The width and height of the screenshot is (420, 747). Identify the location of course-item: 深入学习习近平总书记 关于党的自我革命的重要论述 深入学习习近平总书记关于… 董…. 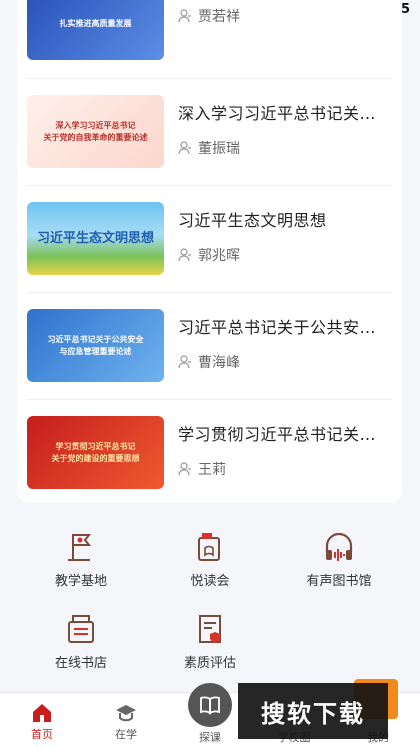
(209, 131).